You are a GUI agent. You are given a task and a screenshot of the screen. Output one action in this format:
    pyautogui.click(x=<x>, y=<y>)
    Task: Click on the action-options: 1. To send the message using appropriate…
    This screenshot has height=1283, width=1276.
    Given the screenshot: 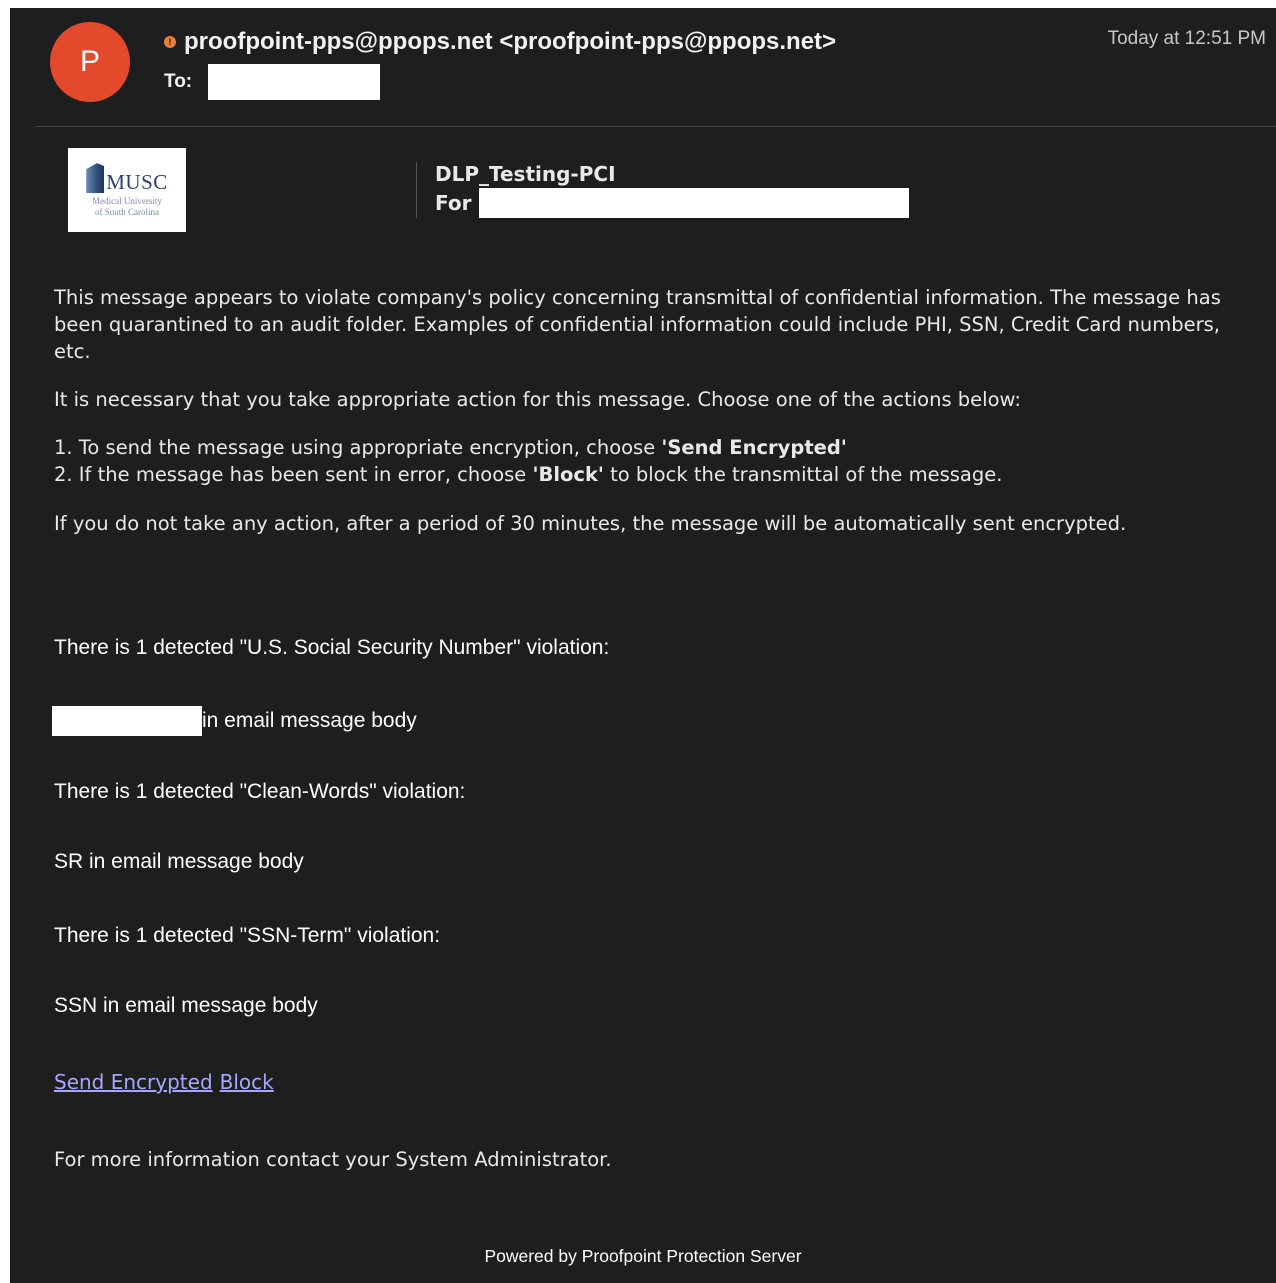 What is the action you would take?
    pyautogui.click(x=654, y=461)
    